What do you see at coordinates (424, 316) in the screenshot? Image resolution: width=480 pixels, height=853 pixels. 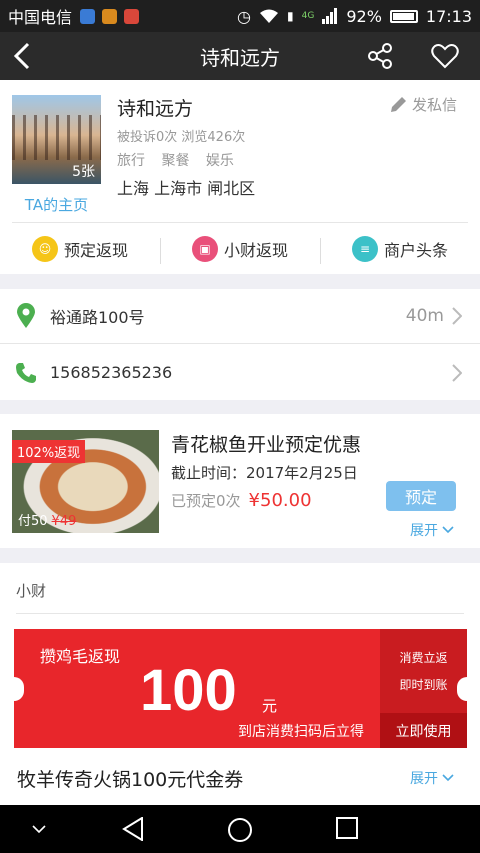 I see `distance-label: 40m` at bounding box center [424, 316].